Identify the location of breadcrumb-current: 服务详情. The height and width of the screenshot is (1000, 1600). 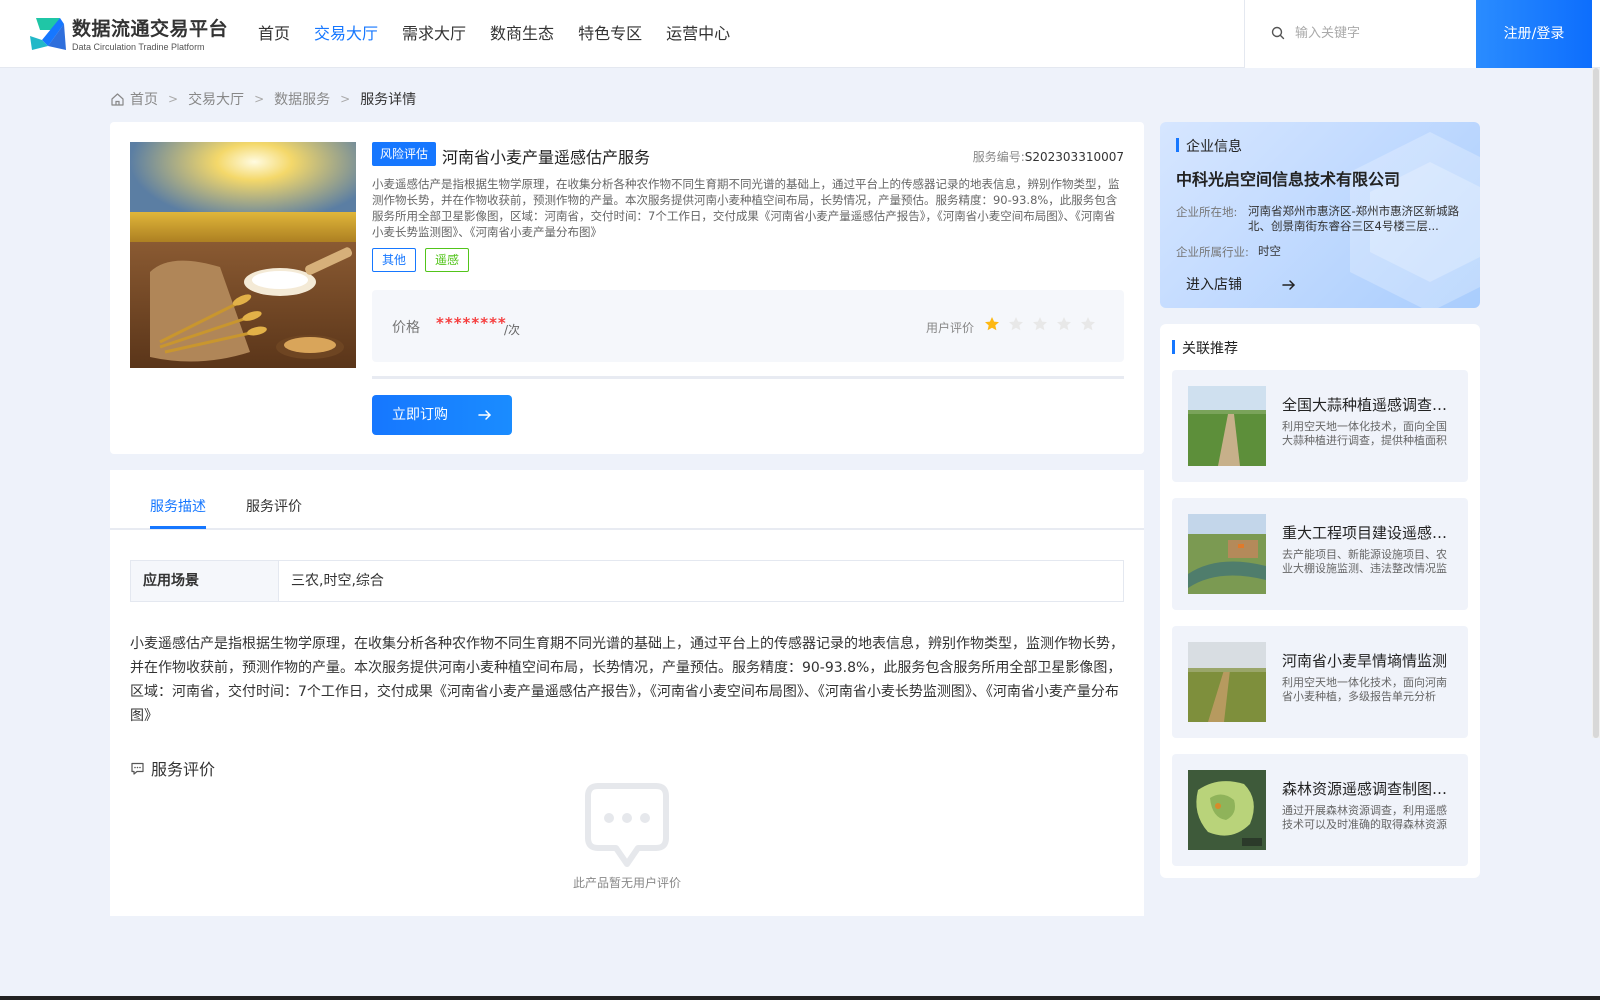
(388, 100).